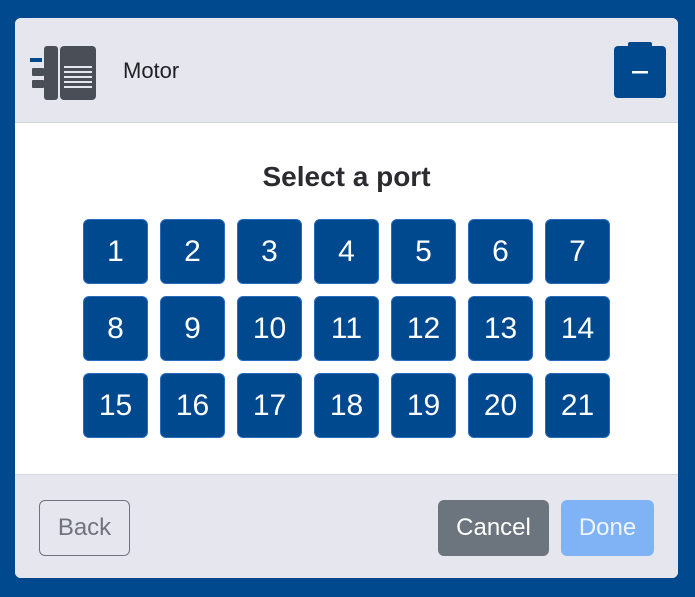 The width and height of the screenshot is (695, 597). Describe the element at coordinates (346, 176) in the screenshot. I see `select-port-heading: Select a port` at that location.